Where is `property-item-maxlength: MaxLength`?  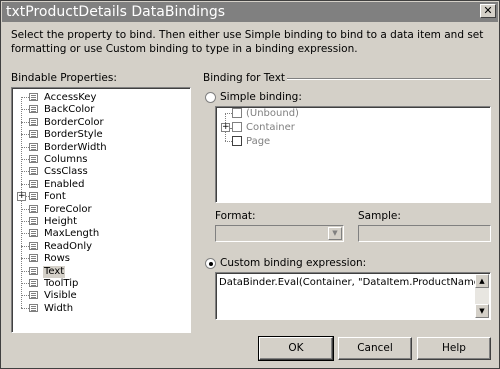
property-item-maxlength: MaxLength is located at coordinates (71, 234).